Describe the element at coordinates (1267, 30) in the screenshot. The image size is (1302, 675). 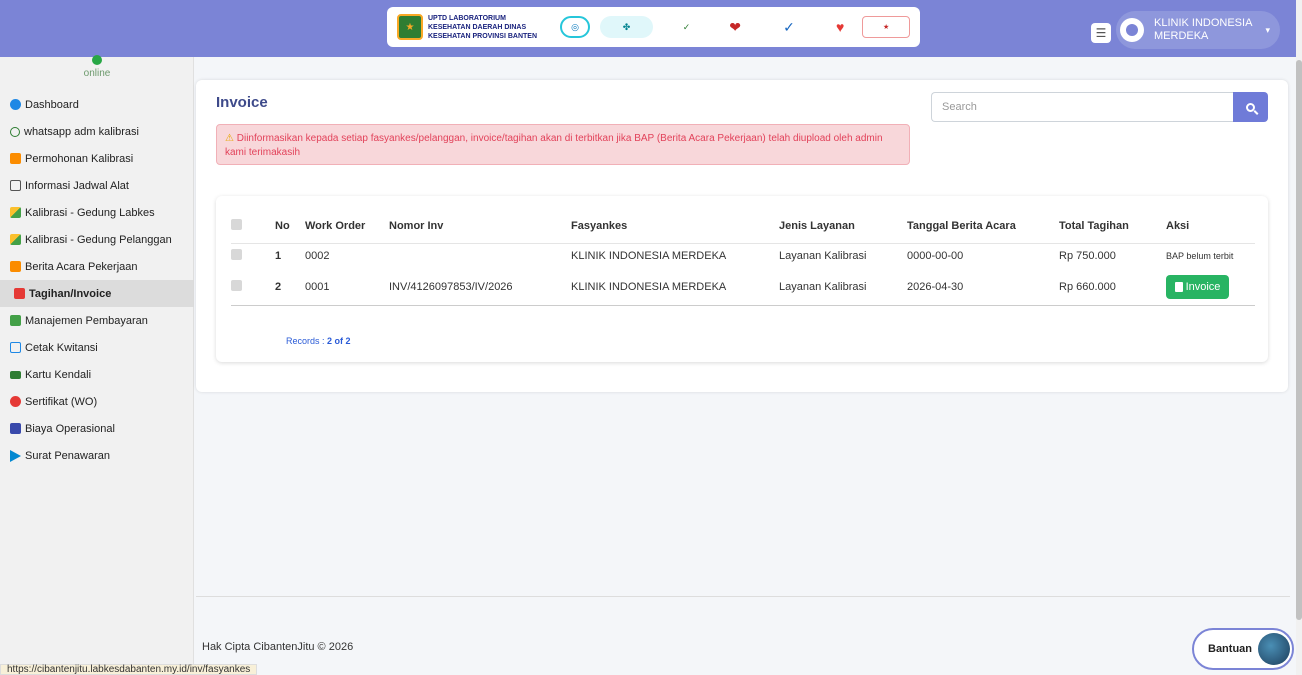
I see `caret-down-icon: ▾` at that location.